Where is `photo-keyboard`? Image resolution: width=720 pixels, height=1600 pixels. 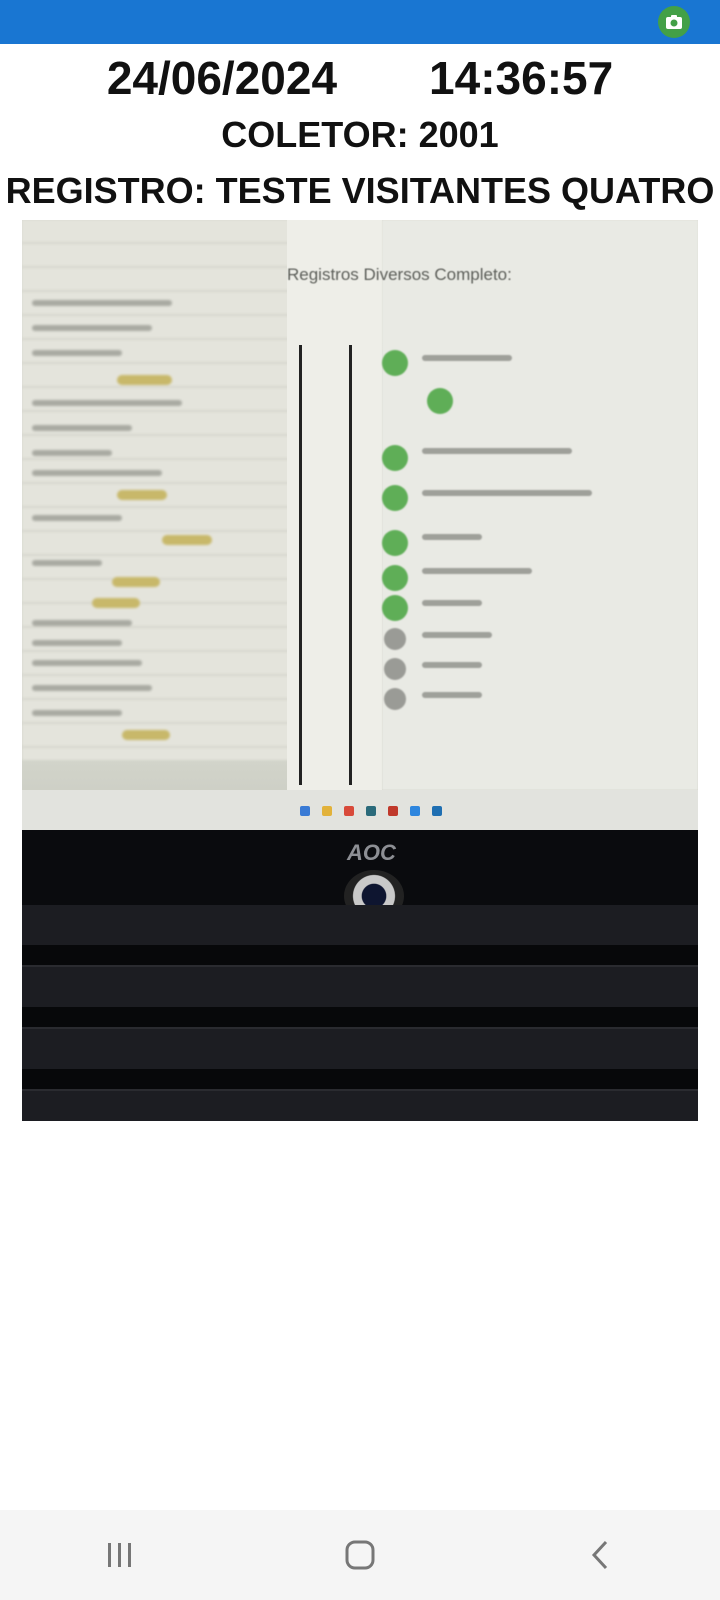
photo-keyboard is located at coordinates (360, 1013).